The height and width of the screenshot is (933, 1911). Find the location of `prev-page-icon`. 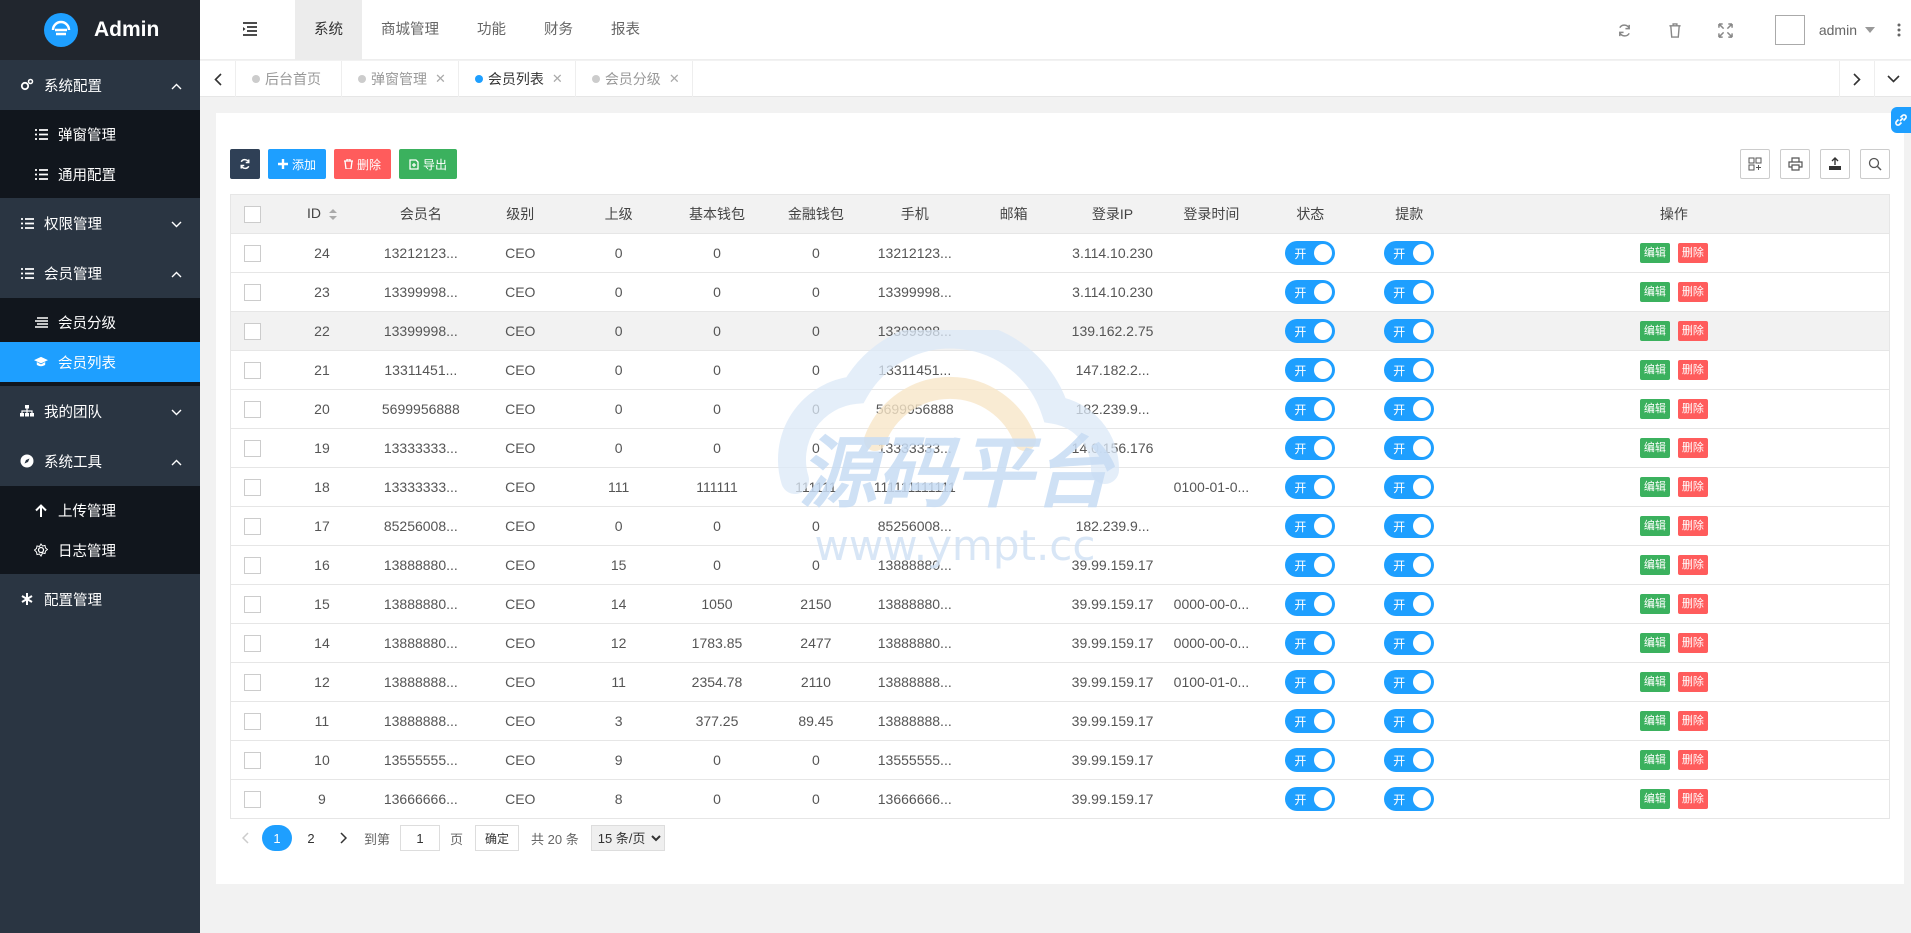

prev-page-icon is located at coordinates (245, 838).